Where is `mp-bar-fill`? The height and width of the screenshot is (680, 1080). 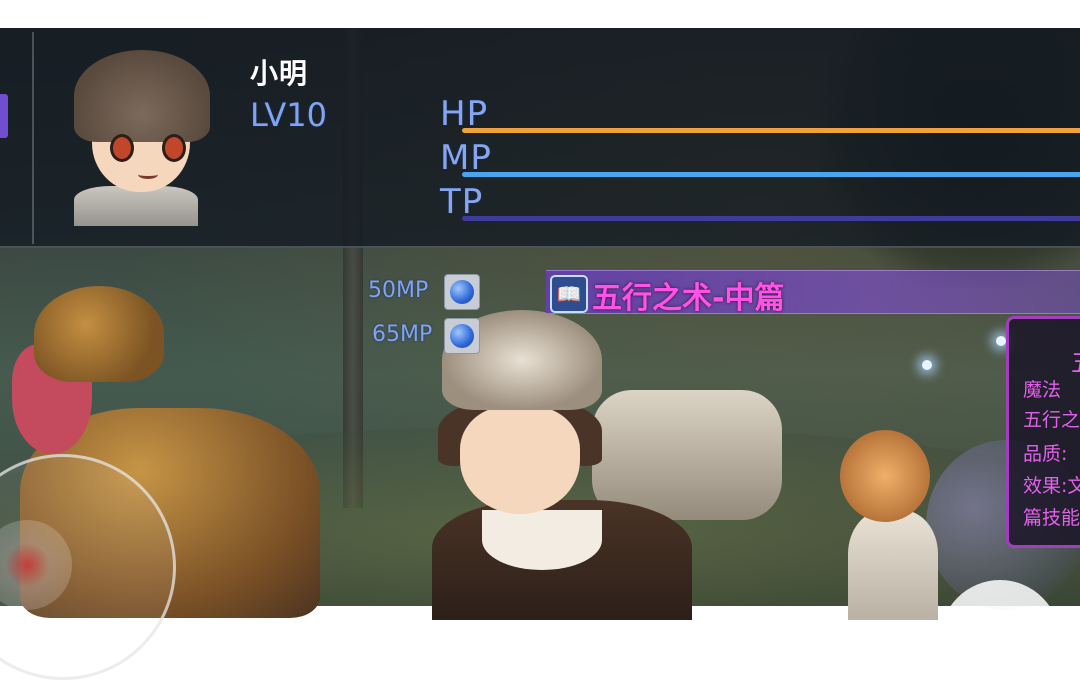
mp-bar-fill is located at coordinates (771, 174).